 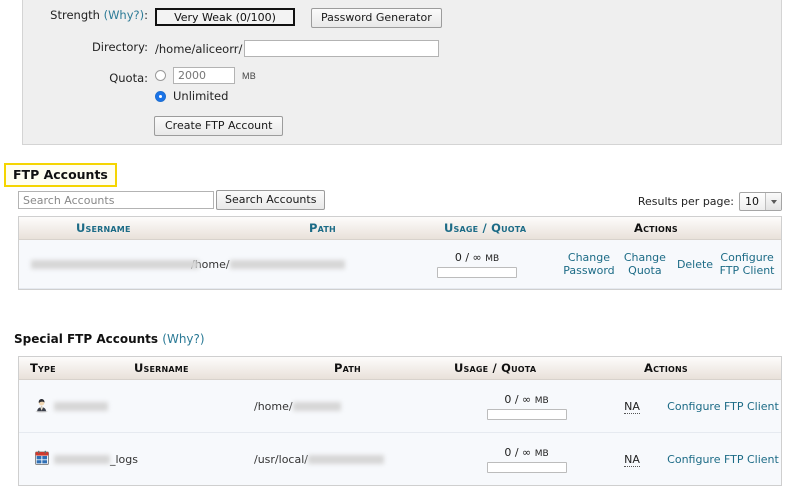 I want to click on user-icon, so click(x=42, y=405).